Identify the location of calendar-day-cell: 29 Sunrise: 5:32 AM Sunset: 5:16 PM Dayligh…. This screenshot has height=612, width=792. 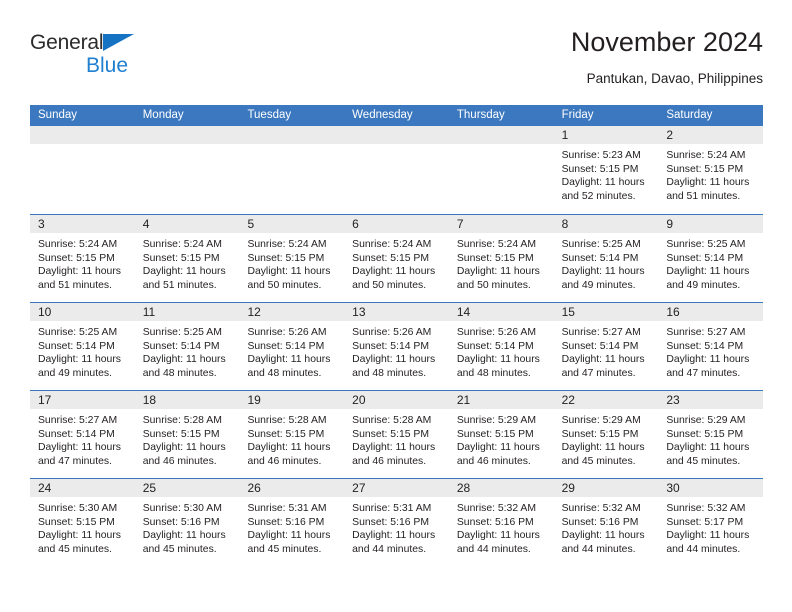
(606, 522).